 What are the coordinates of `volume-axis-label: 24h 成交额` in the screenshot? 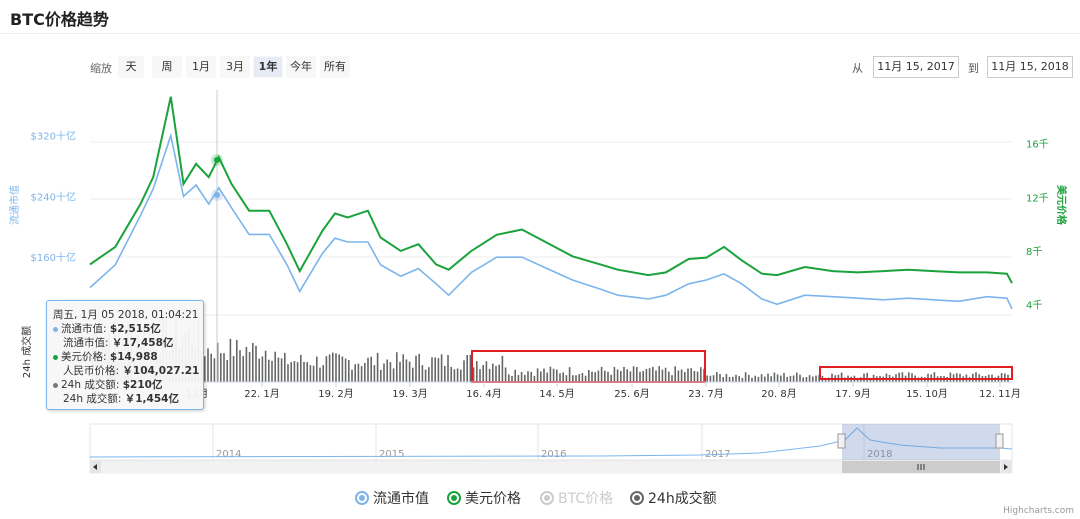 It's located at (26, 352).